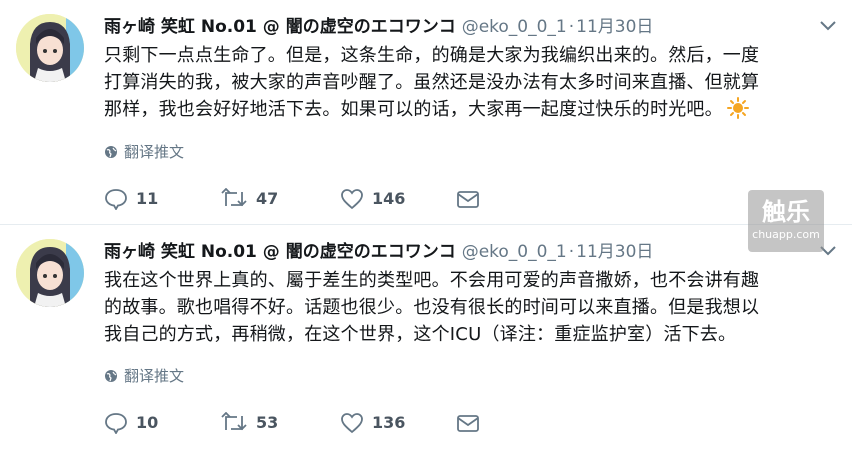 The image size is (852, 449). Describe the element at coordinates (737, 108) in the screenshot. I see `sun-icon` at that location.